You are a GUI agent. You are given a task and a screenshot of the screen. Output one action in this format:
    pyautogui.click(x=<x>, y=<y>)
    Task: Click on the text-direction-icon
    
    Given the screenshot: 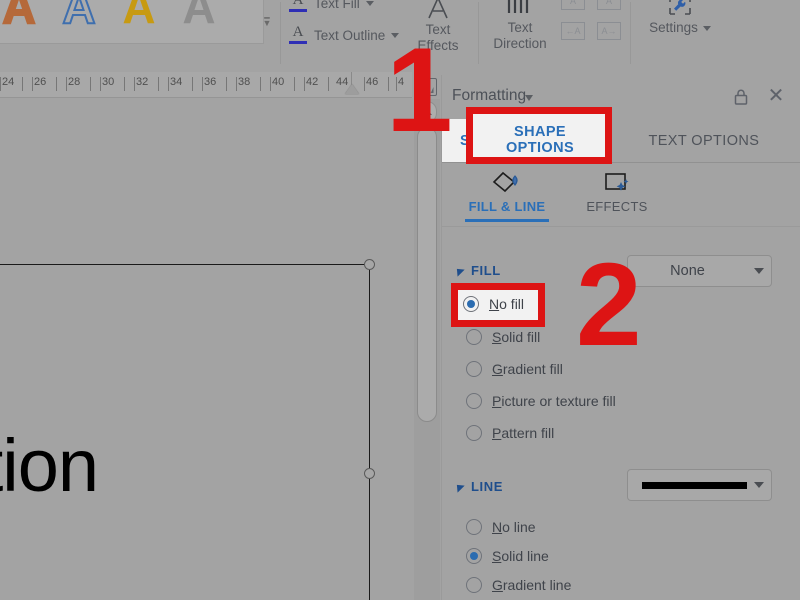 What is the action you would take?
    pyautogui.click(x=520, y=10)
    